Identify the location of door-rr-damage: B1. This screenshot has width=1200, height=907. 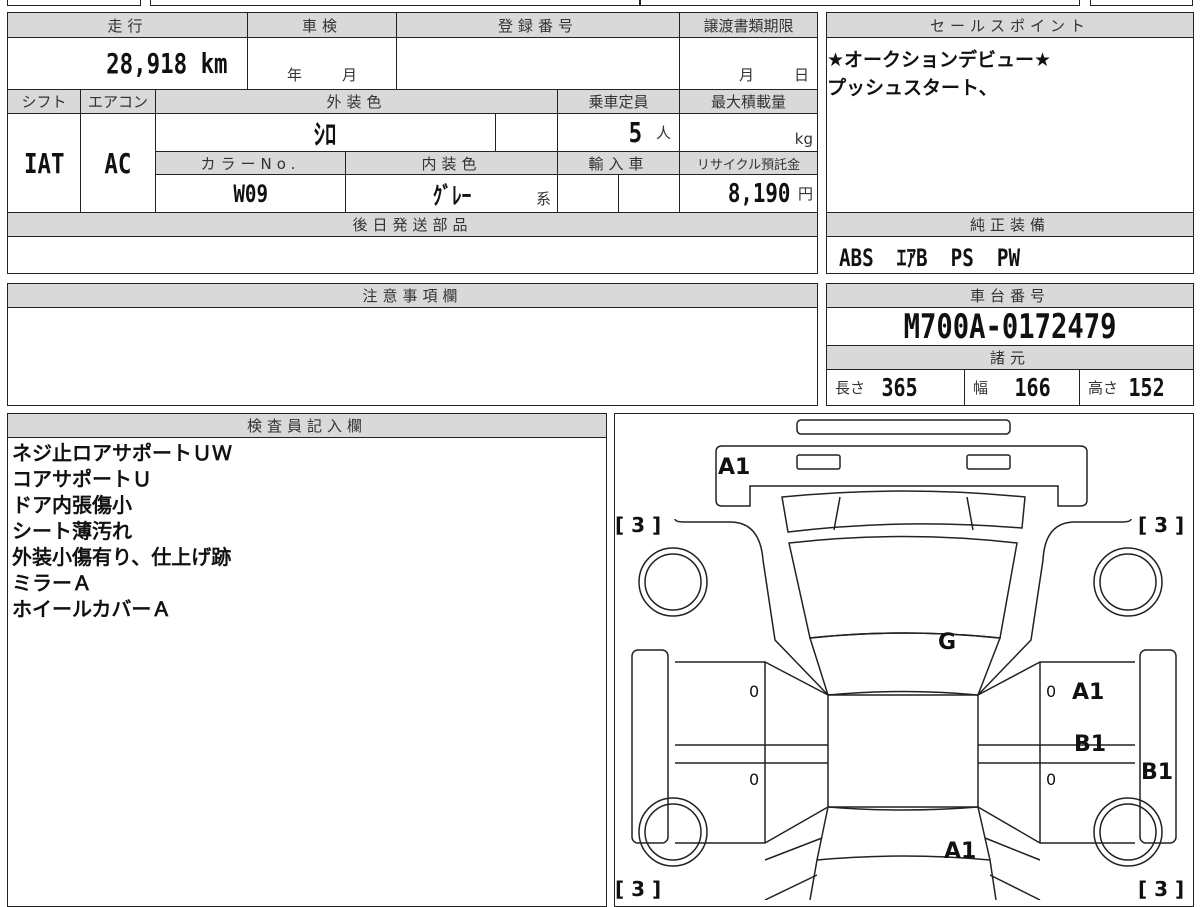
(1090, 744).